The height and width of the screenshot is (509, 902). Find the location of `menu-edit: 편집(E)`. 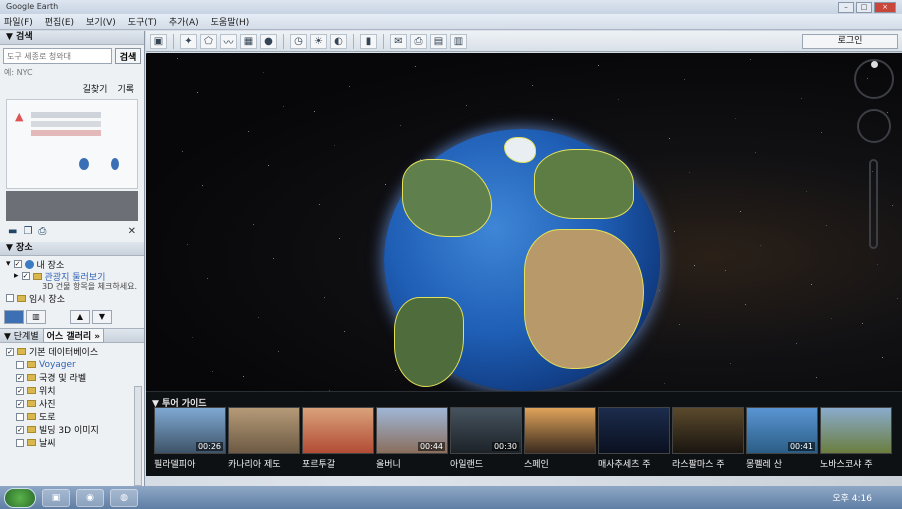

menu-edit: 편집(E) is located at coordinates (59, 21).